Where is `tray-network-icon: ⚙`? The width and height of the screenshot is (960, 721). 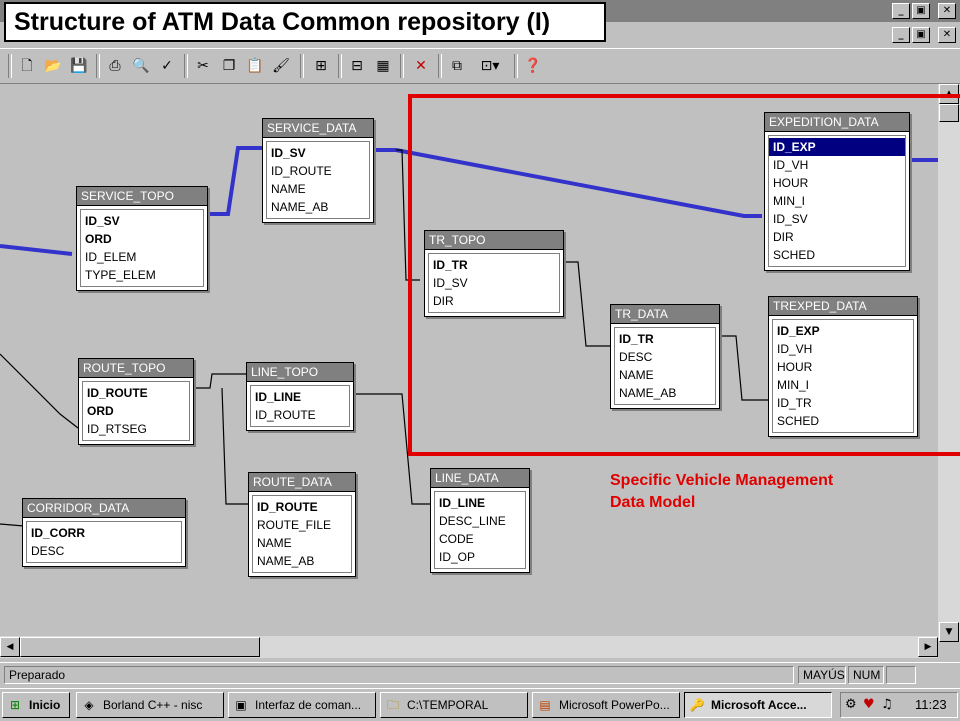
tray-network-icon: ⚙ is located at coordinates (851, 704).